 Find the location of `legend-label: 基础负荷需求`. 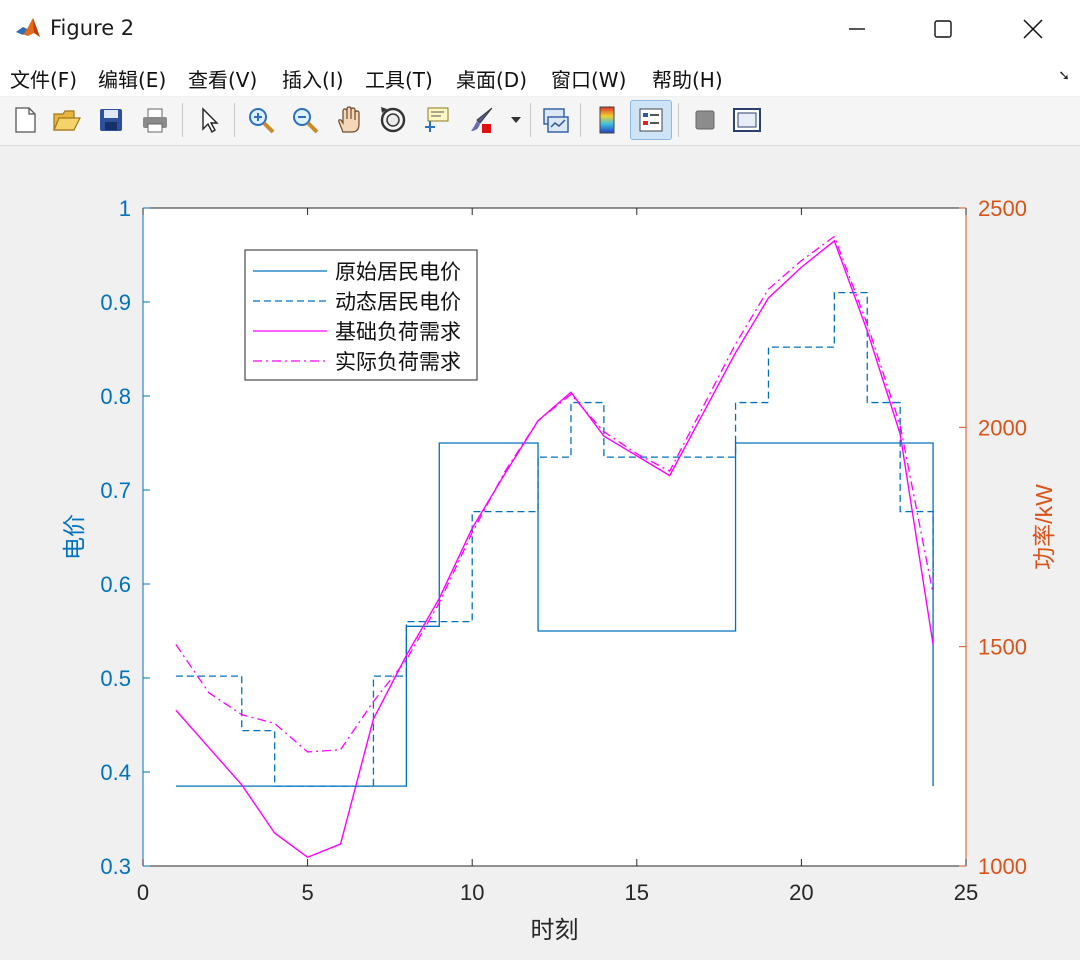

legend-label: 基础负荷需求 is located at coordinates (398, 332).